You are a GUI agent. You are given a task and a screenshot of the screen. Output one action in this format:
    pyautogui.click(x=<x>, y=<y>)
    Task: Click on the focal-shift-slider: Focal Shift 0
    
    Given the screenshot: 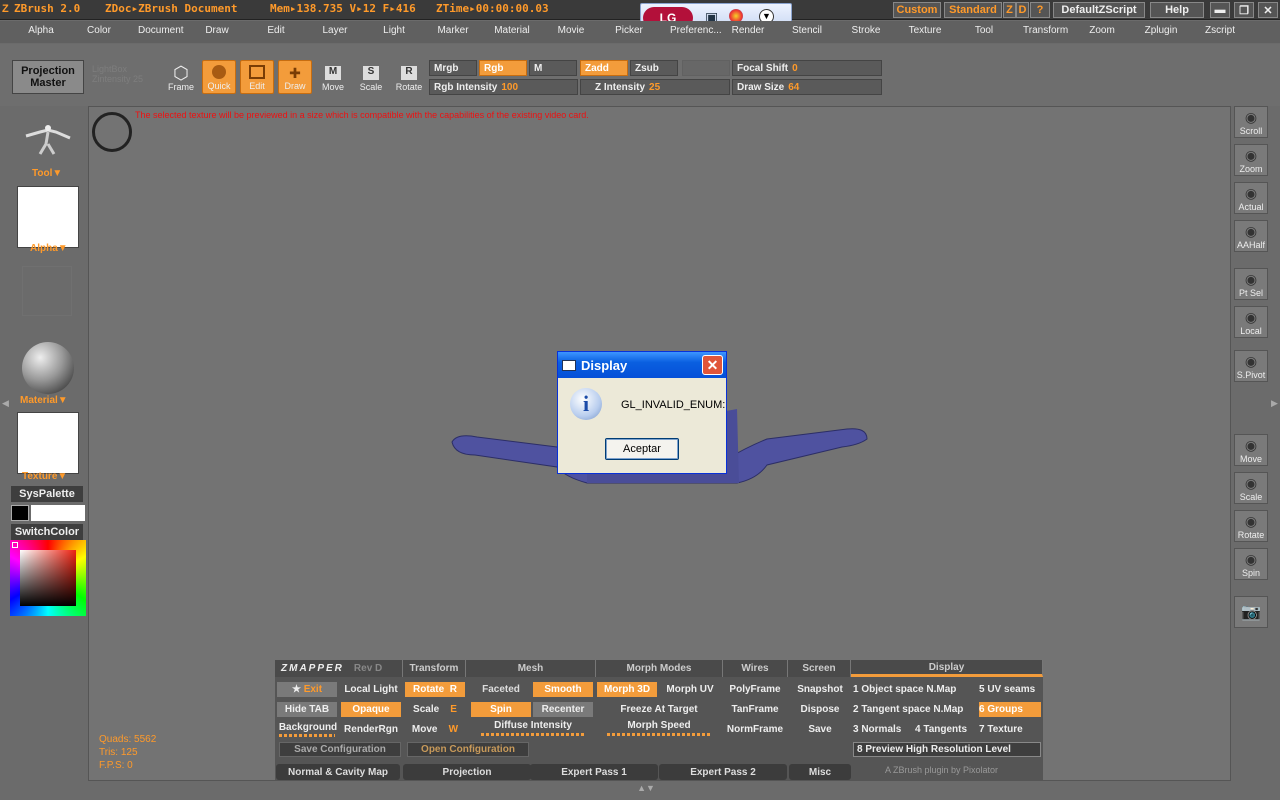 What is the action you would take?
    pyautogui.click(x=807, y=68)
    